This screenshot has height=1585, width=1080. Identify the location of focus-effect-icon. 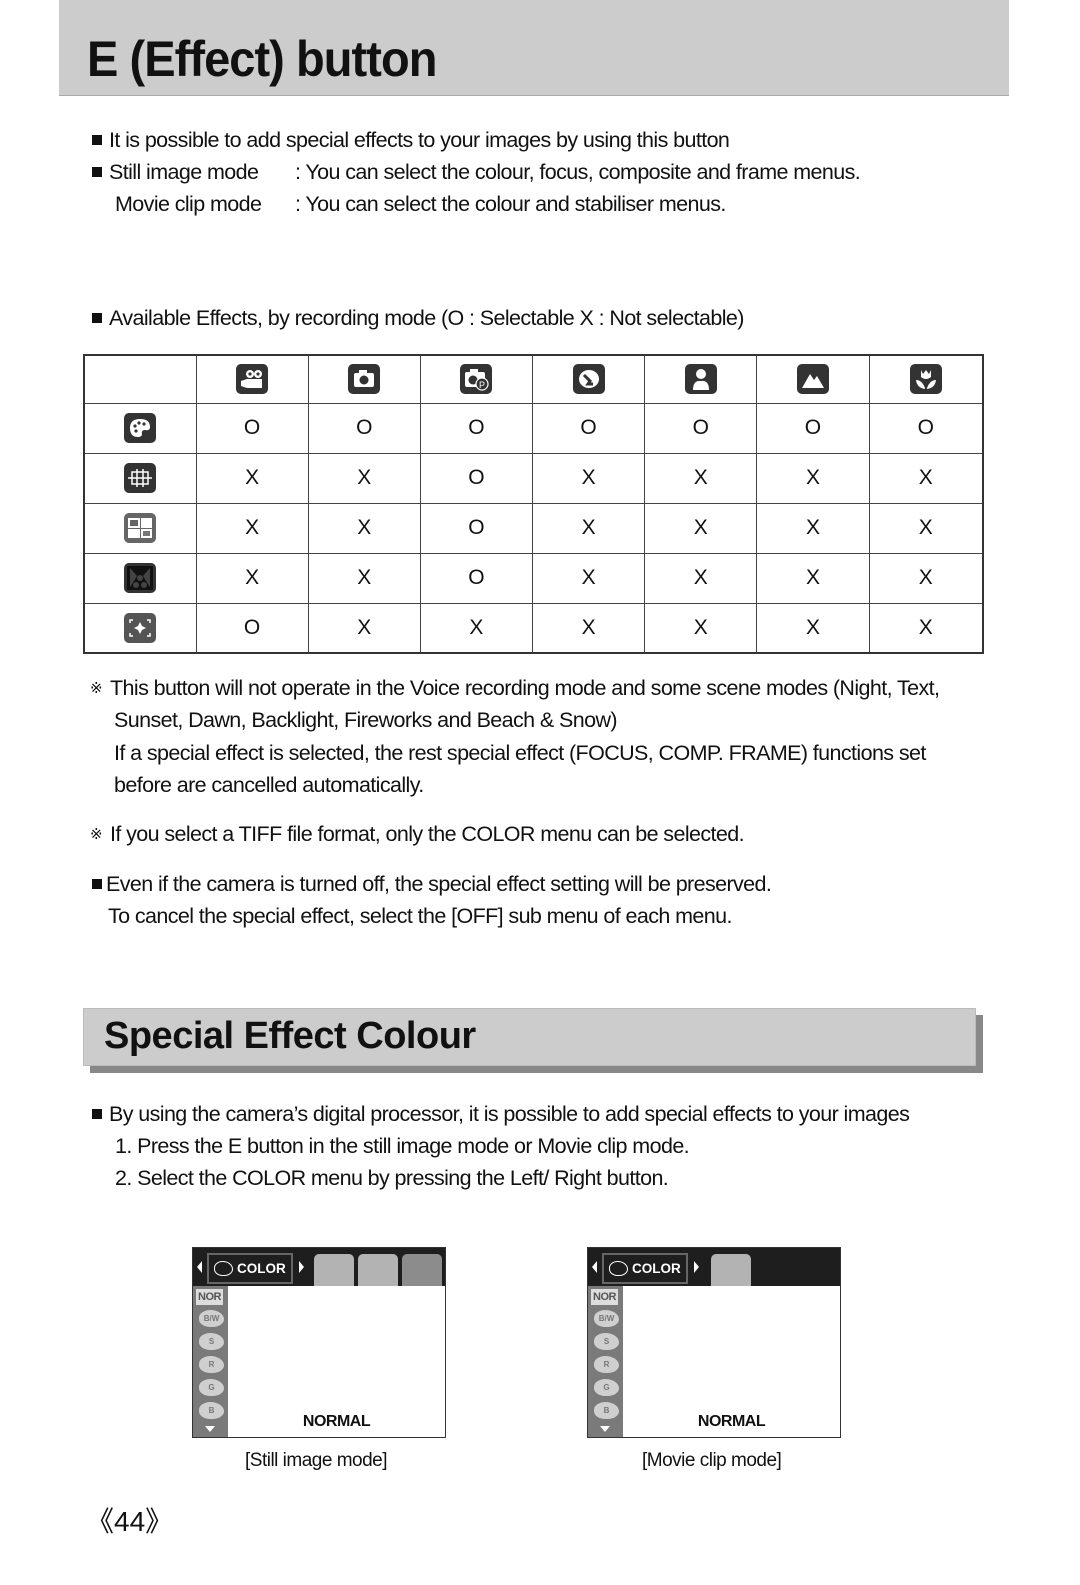
(140, 478).